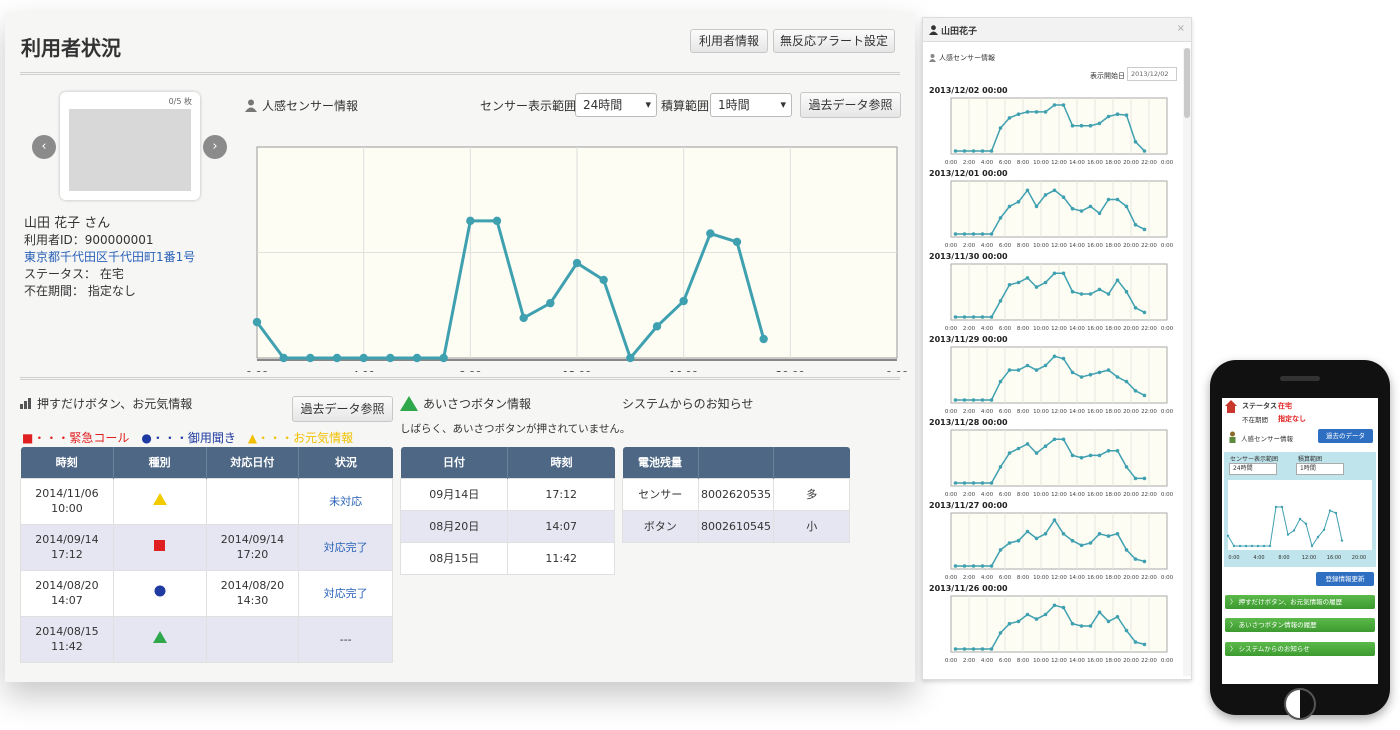 The height and width of the screenshot is (730, 1400). I want to click on bar-chart-icon, so click(25, 403).